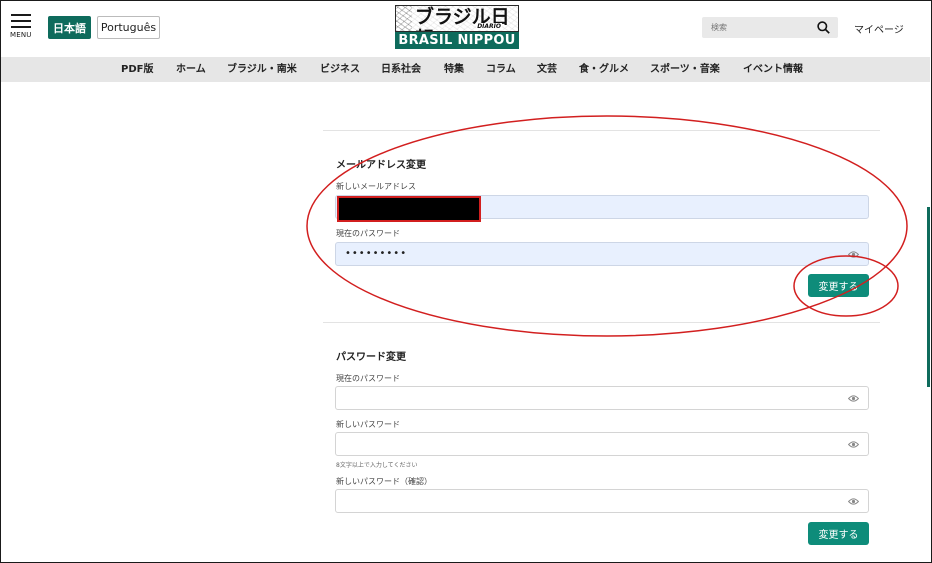 Image resolution: width=932 pixels, height=563 pixels. Describe the element at coordinates (368, 424) in the screenshot. I see `new-password-label: 新しいパスワード` at that location.